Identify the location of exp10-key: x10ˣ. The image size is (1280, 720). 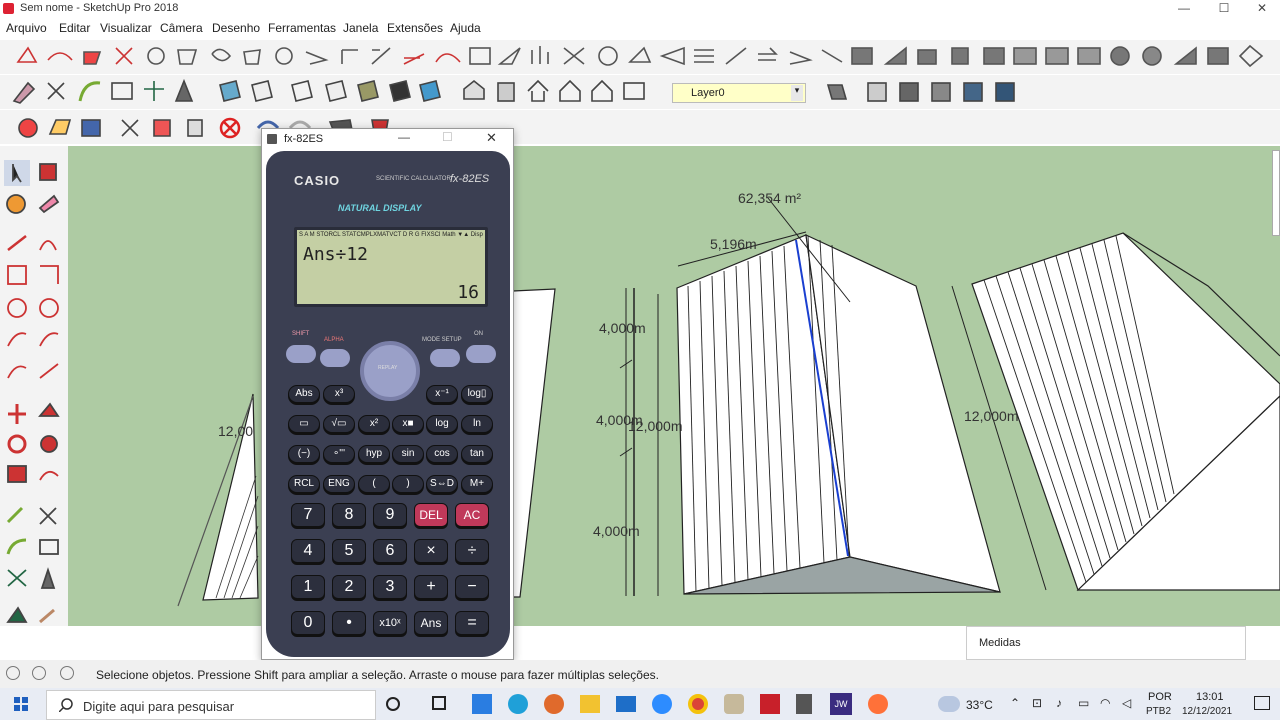
(390, 623).